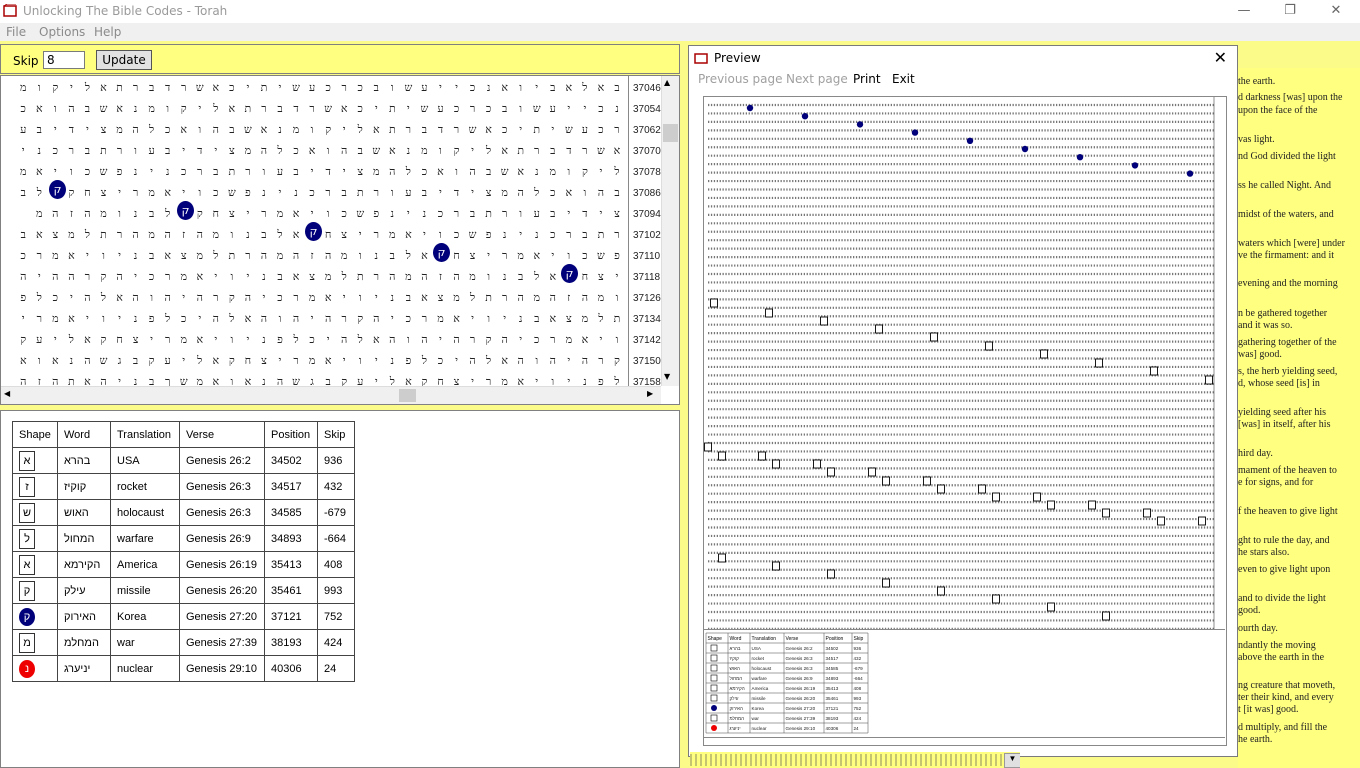  I want to click on row-number: 37054, so click(647, 109).